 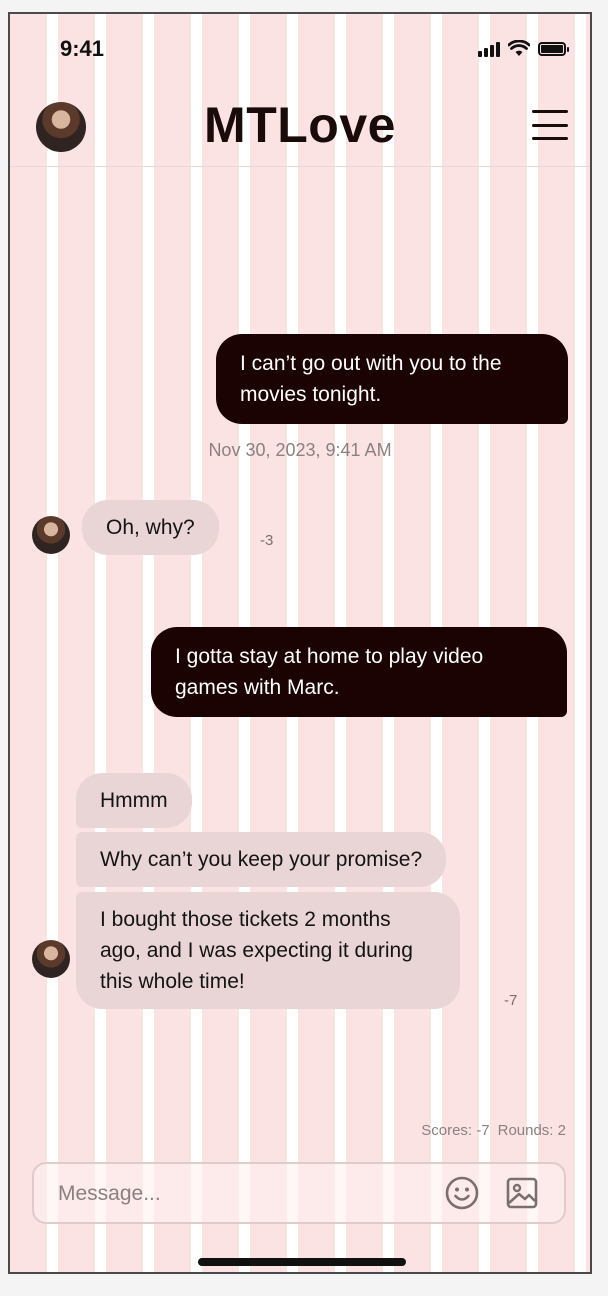 What do you see at coordinates (261, 859) in the screenshot?
I see `incoming-message-bubble: Why can’t you keep your promise?` at bounding box center [261, 859].